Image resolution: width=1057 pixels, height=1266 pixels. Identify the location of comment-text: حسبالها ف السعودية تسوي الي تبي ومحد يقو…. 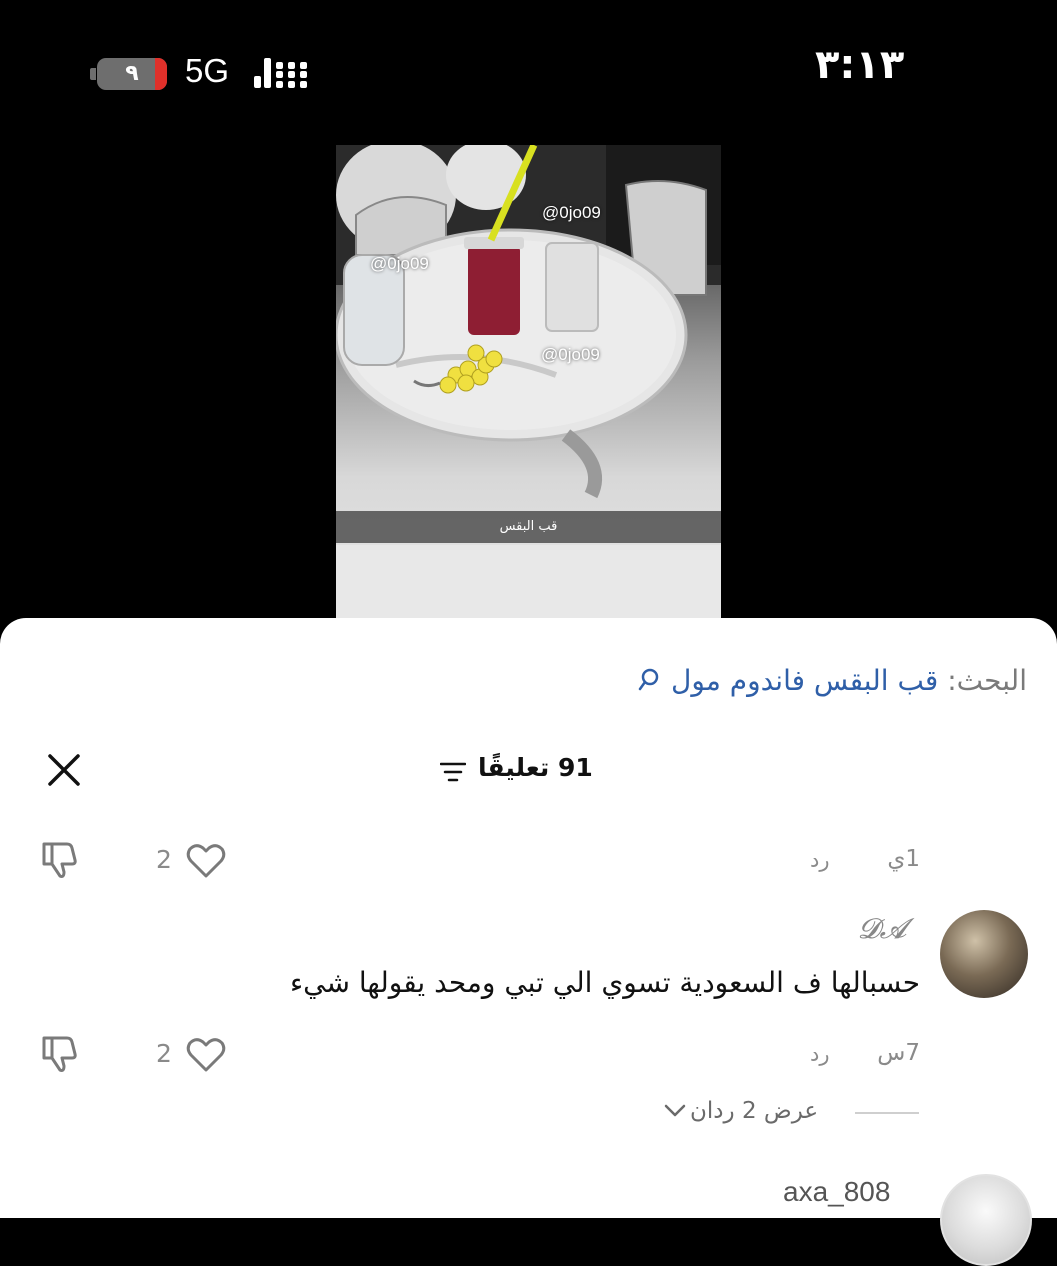
(604, 982).